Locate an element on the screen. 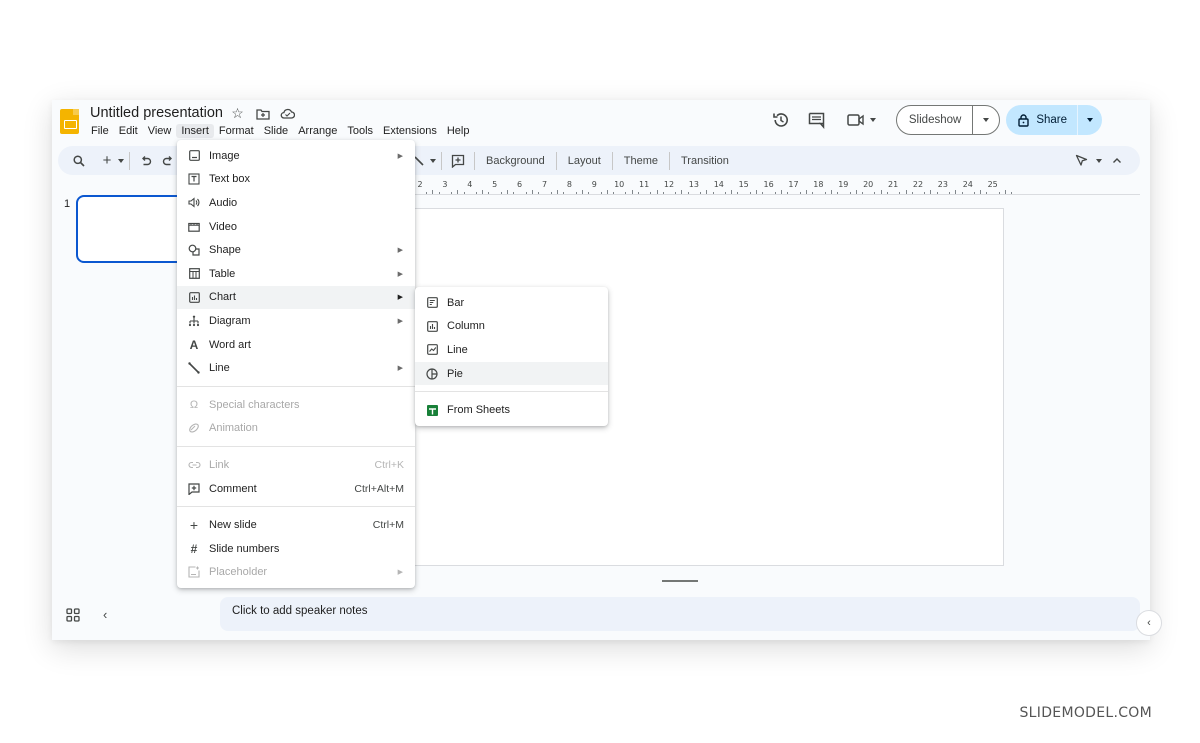 The height and width of the screenshot is (743, 1200). slides-logo-icon is located at coordinates (69, 121).